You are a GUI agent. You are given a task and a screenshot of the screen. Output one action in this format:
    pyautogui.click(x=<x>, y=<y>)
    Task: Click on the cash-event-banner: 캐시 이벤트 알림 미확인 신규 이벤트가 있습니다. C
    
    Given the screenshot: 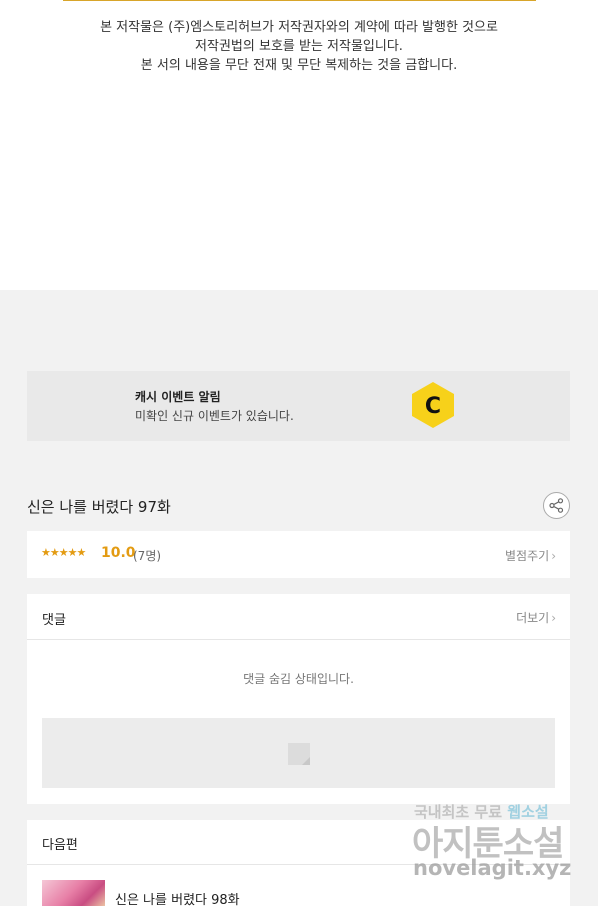 What is the action you would take?
    pyautogui.click(x=298, y=406)
    